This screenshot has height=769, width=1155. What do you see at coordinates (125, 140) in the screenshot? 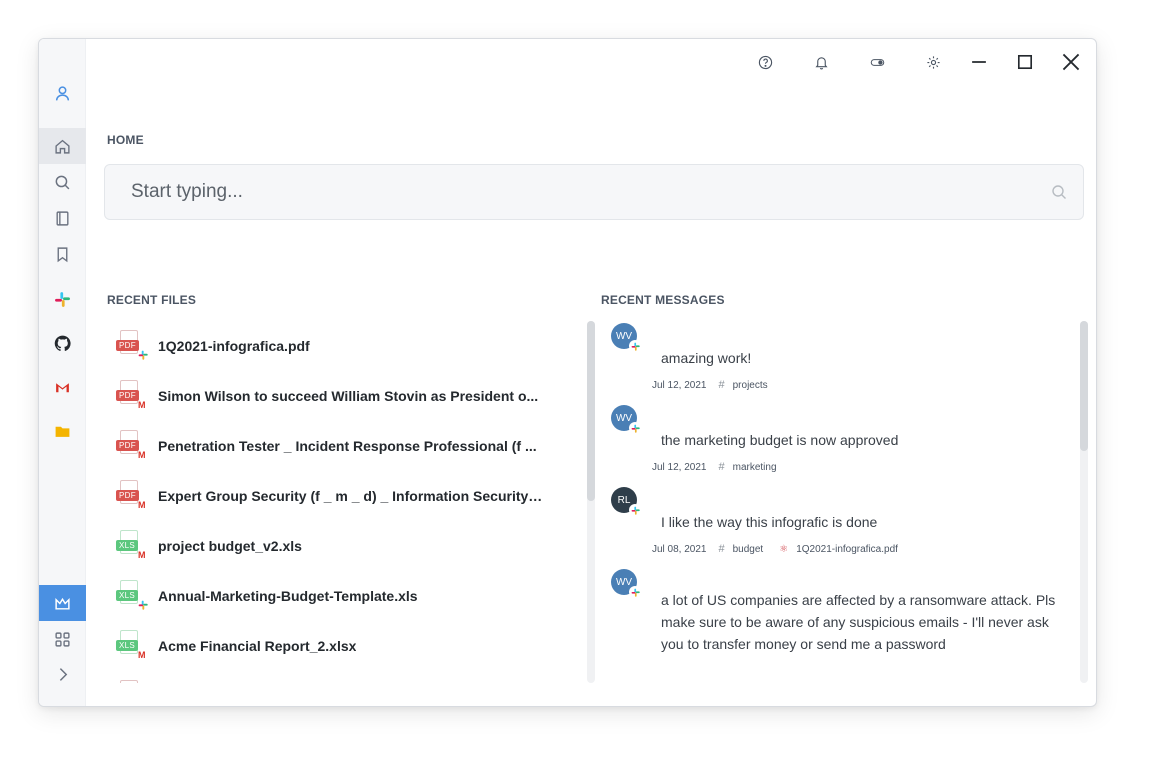
I see `page-title: HOME` at bounding box center [125, 140].